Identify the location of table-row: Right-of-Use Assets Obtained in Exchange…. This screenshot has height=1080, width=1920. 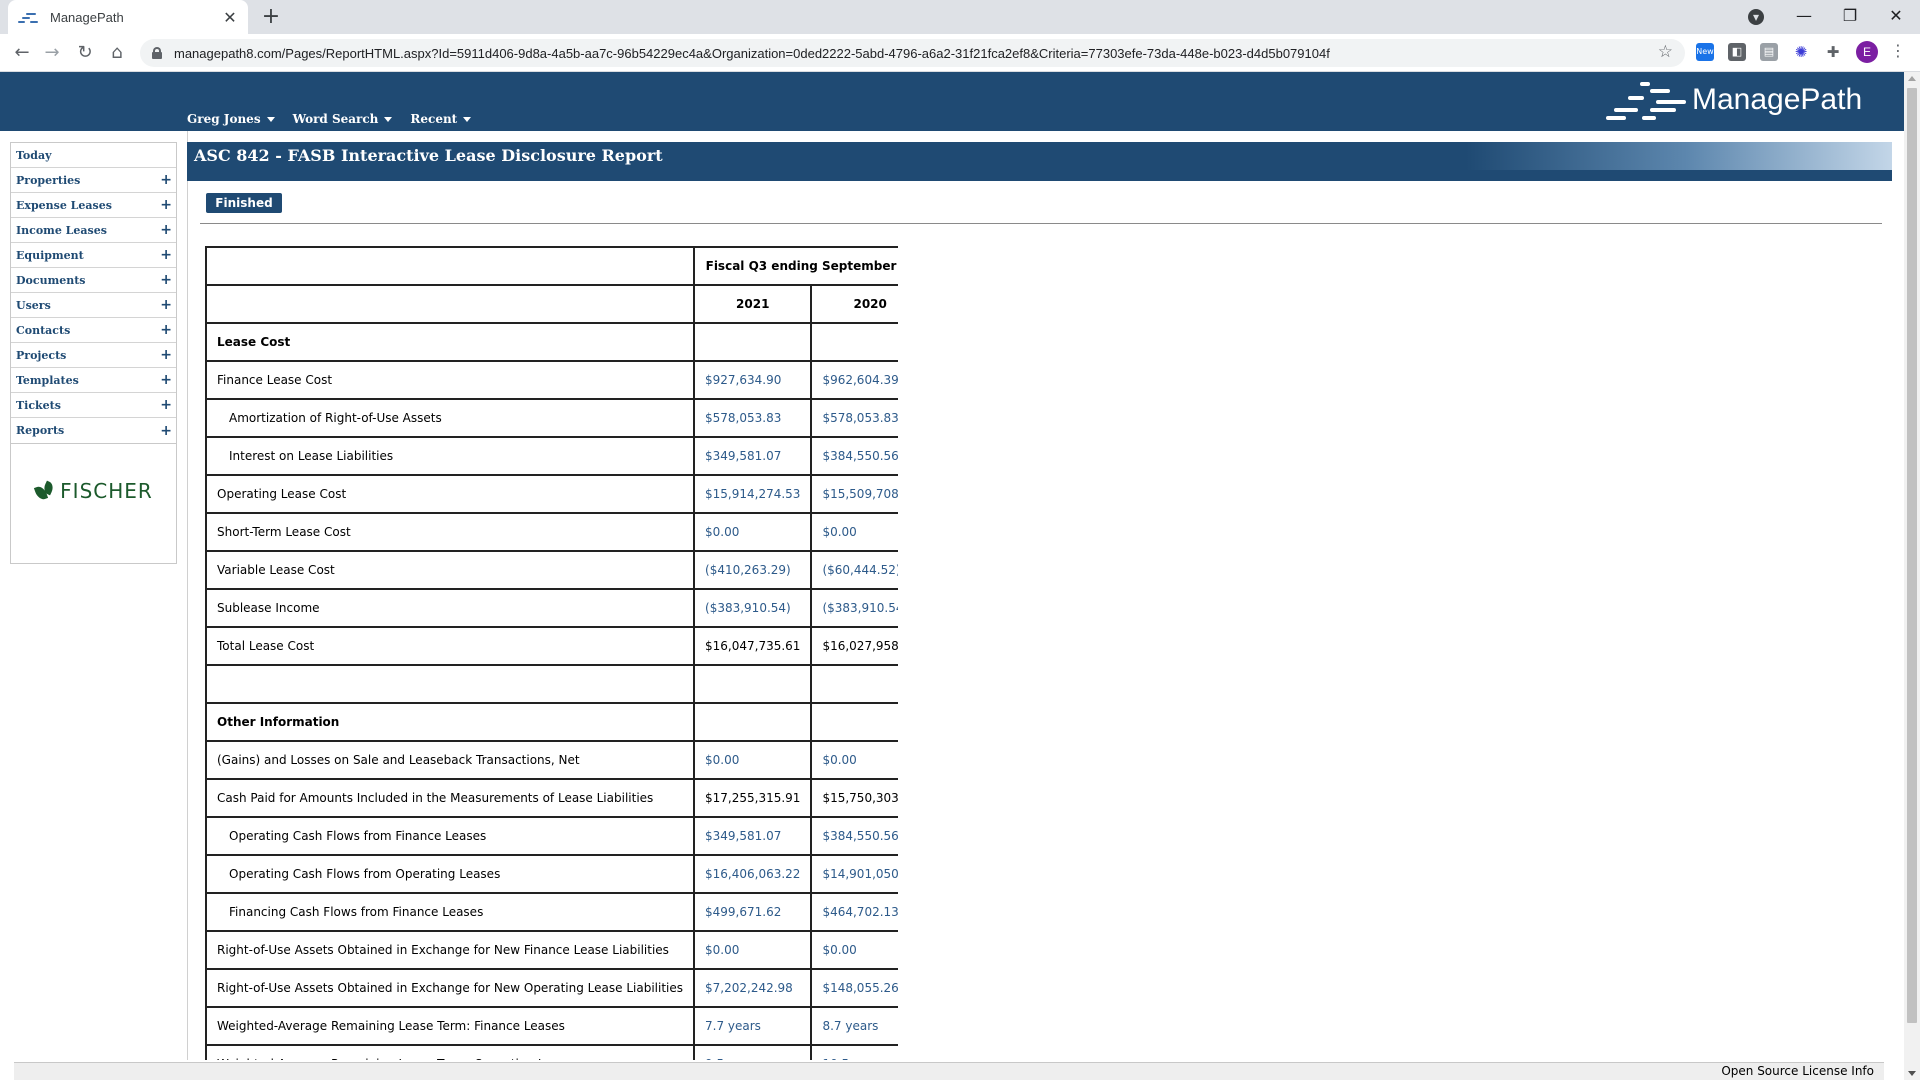
(551, 950).